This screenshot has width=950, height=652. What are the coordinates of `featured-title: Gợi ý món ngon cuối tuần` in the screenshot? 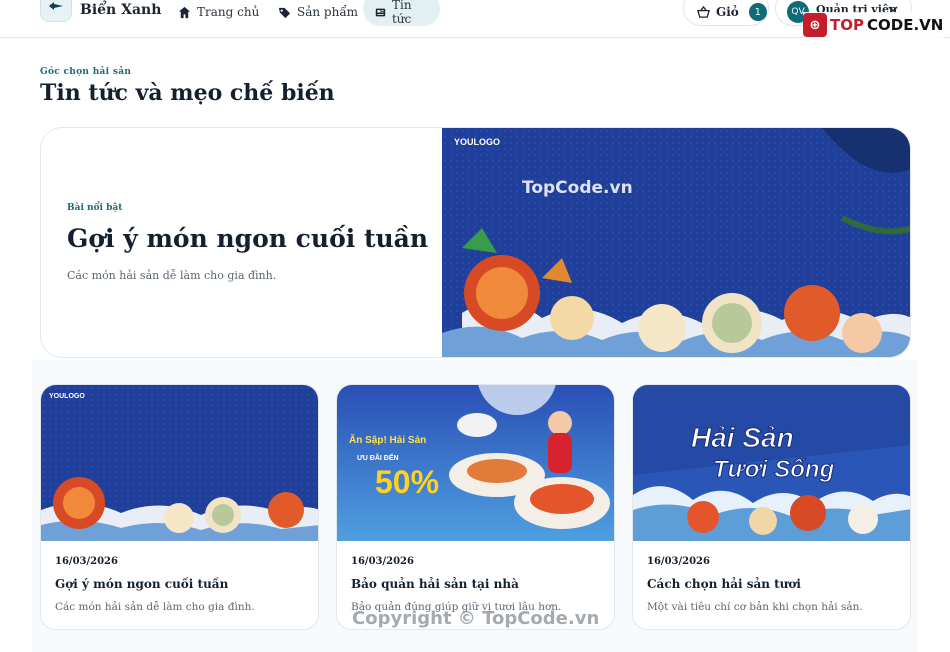 It's located at (247, 238).